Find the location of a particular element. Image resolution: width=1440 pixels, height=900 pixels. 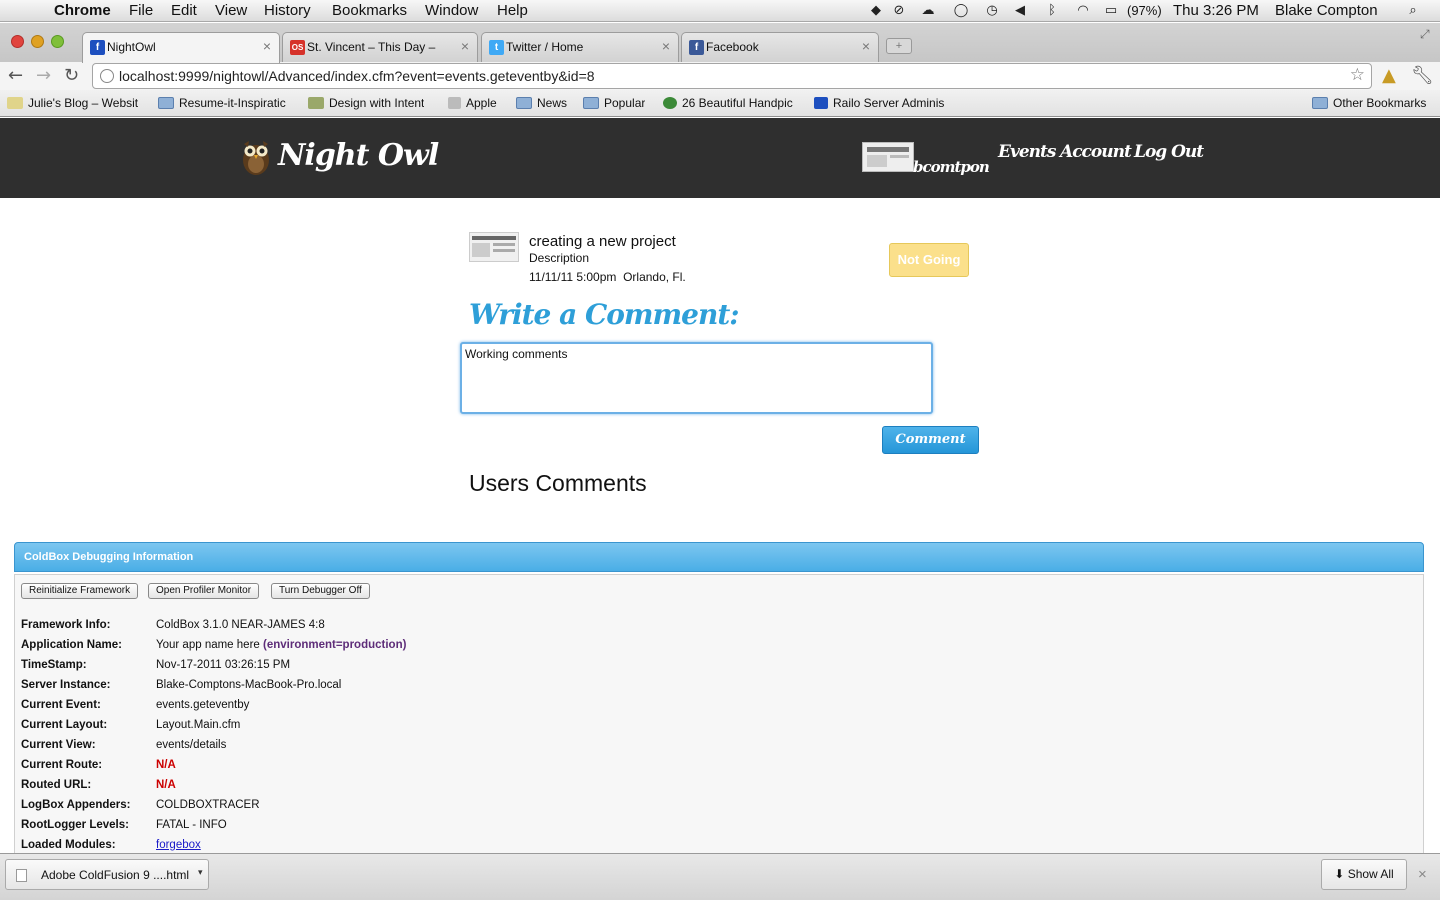

tab-title: Facebook is located at coordinates (732, 47).